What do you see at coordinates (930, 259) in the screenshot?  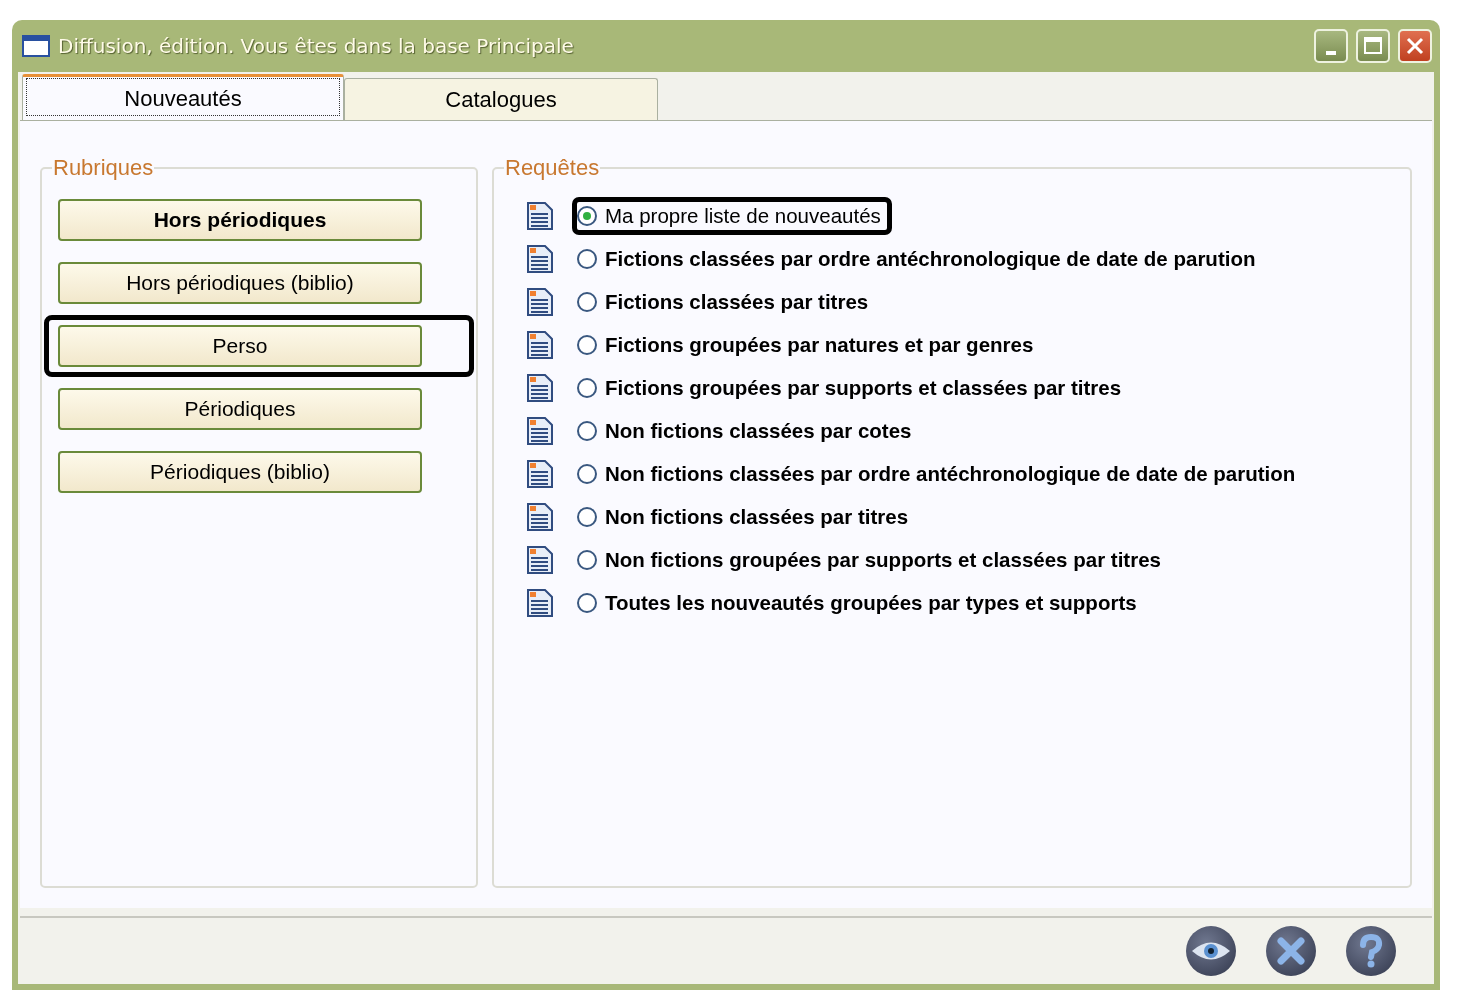 I see `query-label: Fictions classées par ordre antéchronologique de date de parution` at bounding box center [930, 259].